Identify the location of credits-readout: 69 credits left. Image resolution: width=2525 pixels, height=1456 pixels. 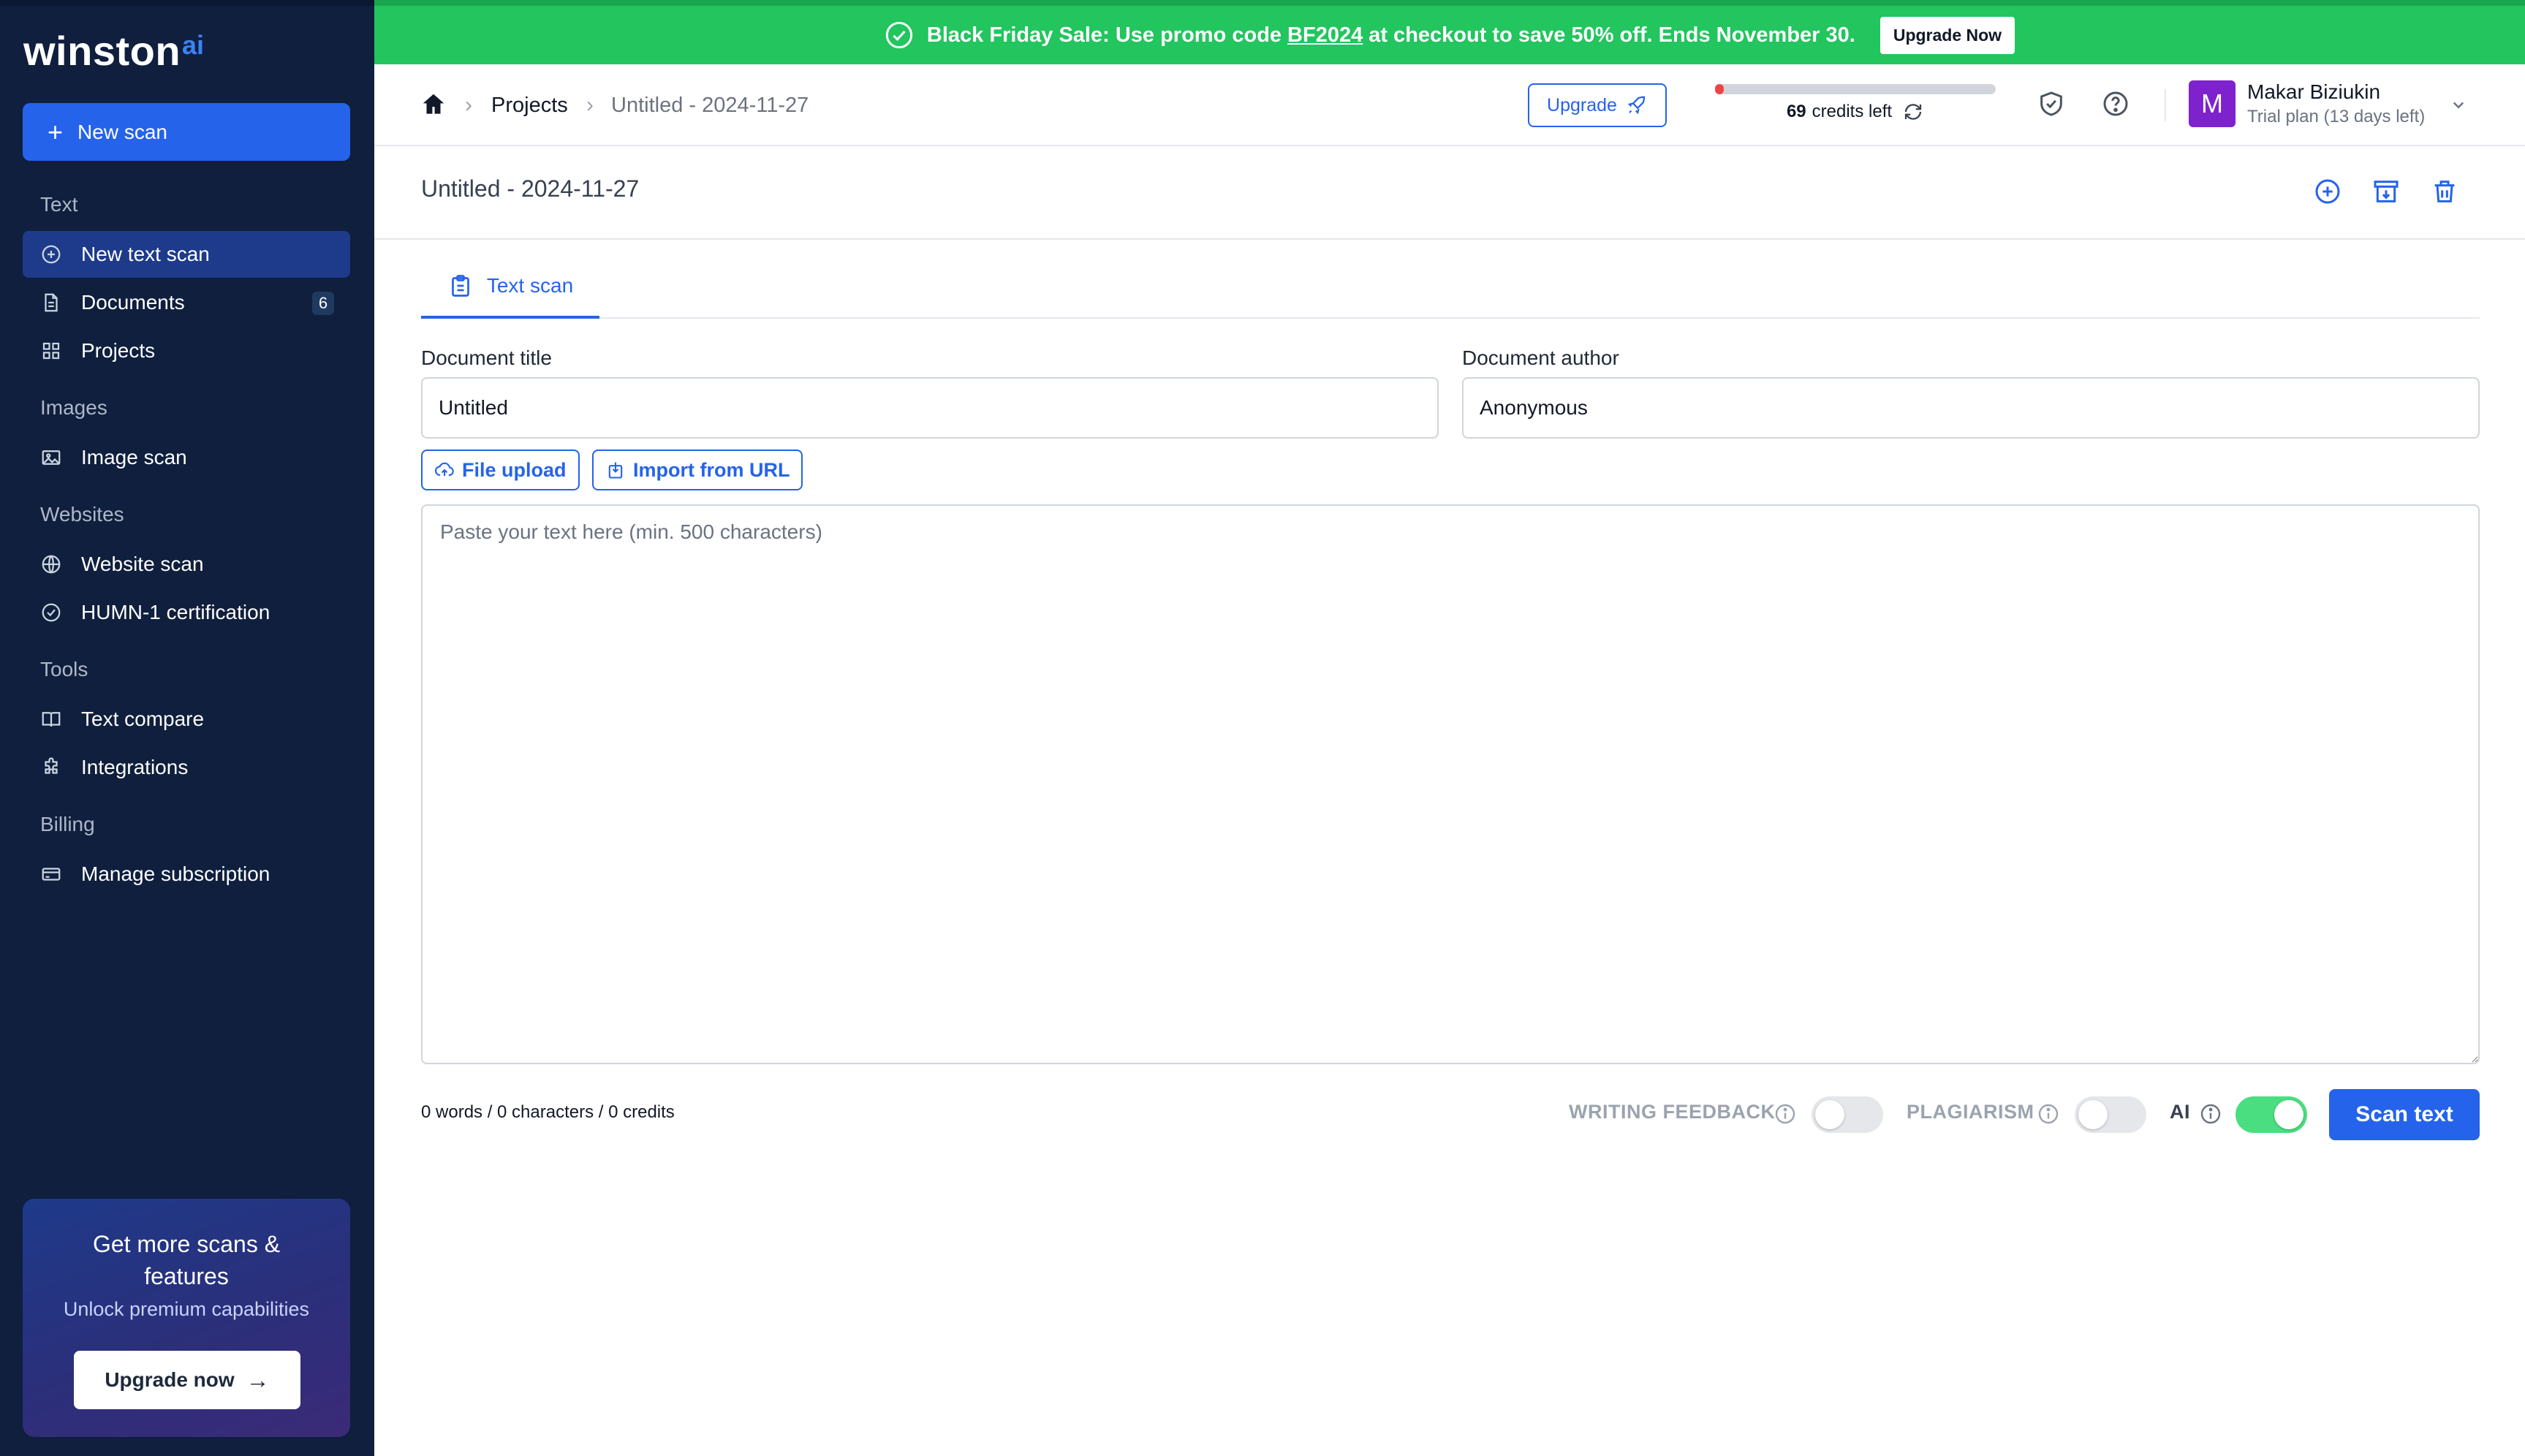
(1856, 112).